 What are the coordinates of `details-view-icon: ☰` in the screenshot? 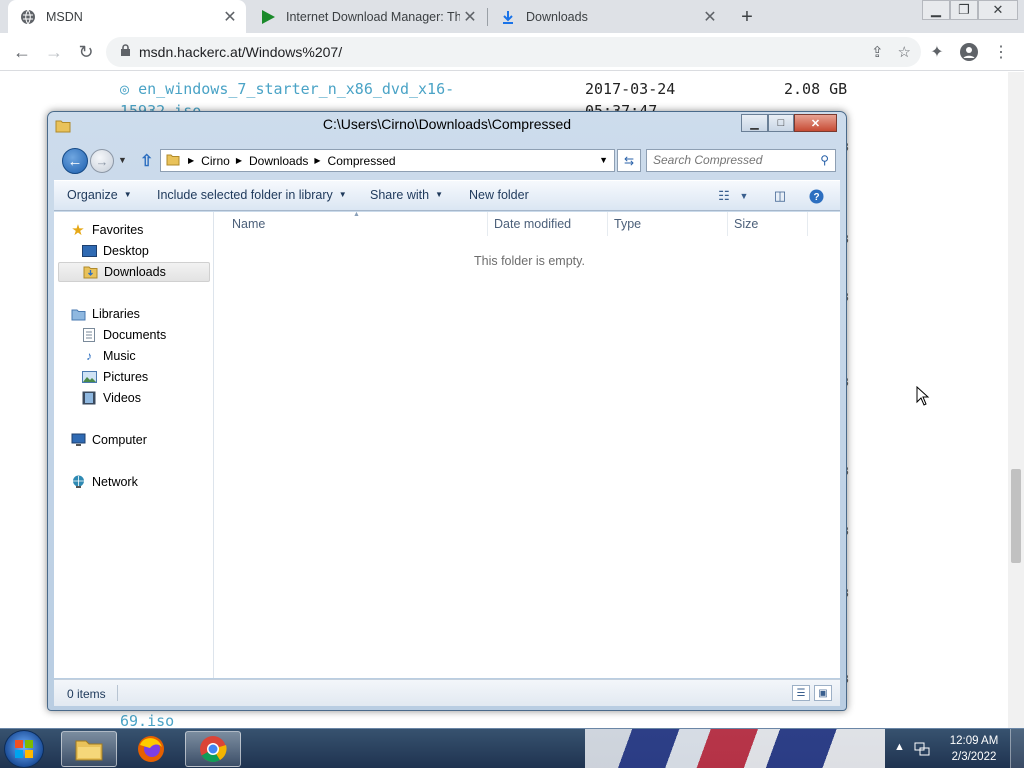 It's located at (801, 693).